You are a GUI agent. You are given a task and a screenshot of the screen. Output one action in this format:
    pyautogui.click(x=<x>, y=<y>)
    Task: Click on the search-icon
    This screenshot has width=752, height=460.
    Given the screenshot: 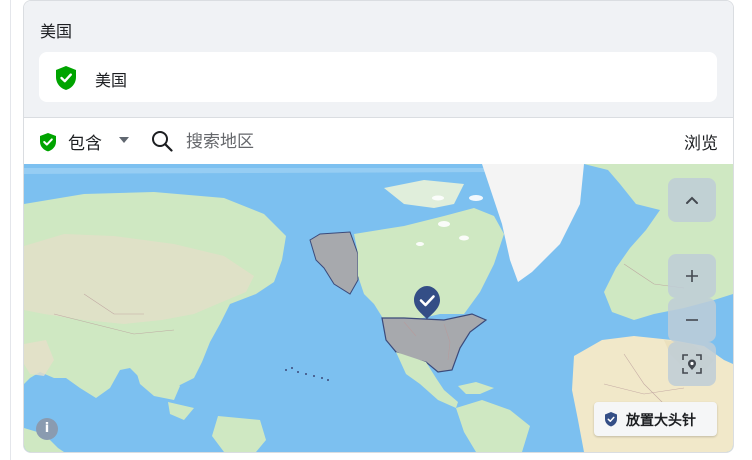 What is the action you would take?
    pyautogui.click(x=162, y=141)
    